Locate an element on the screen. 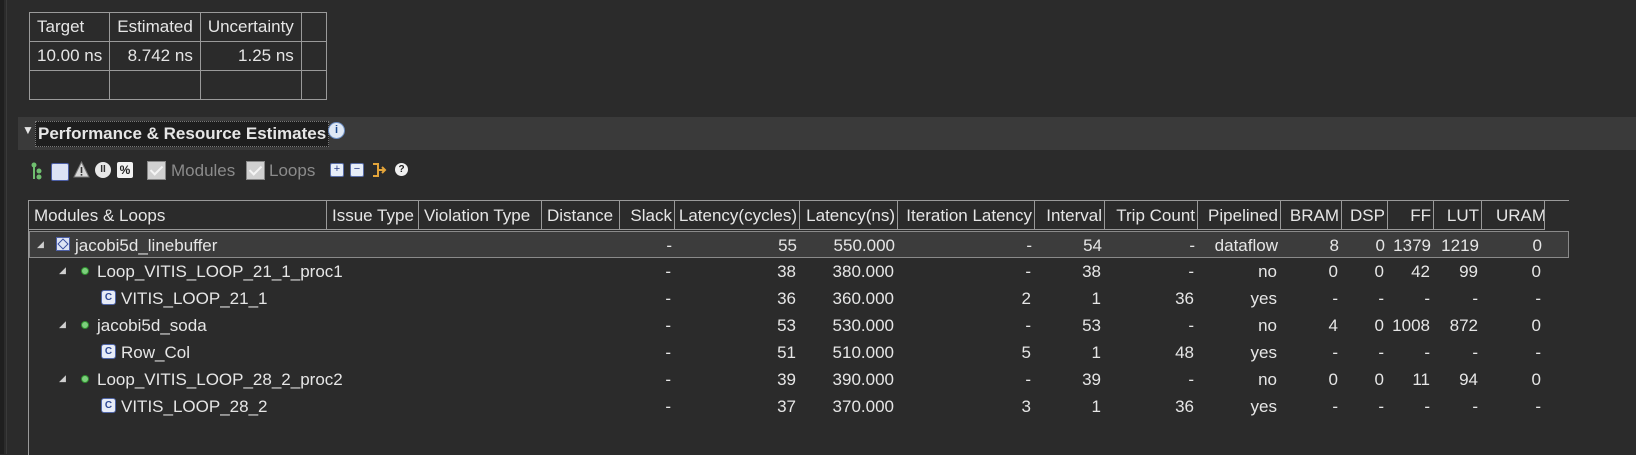 This screenshot has height=455, width=1636. collapse-triangle-icon: ▼ is located at coordinates (28, 130).